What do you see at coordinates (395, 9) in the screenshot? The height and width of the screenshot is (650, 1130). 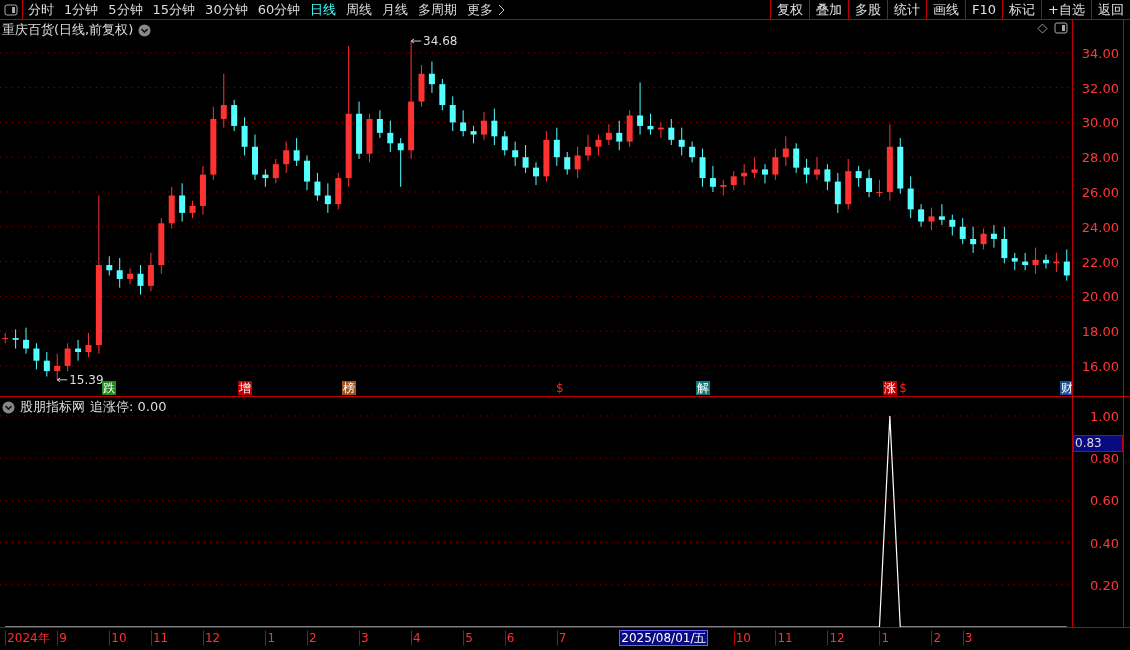 I see `period-tab: 月线` at bounding box center [395, 9].